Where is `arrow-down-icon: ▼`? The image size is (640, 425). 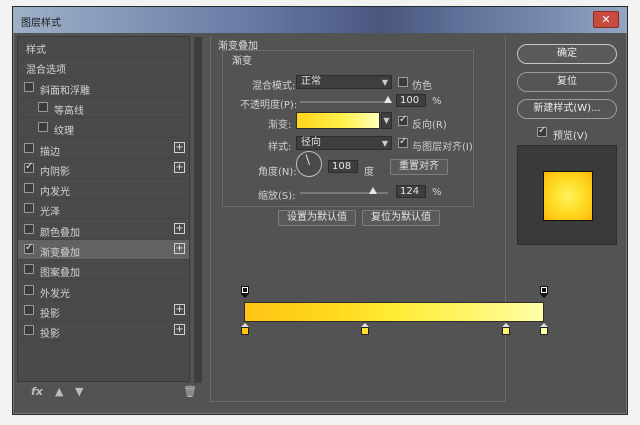 arrow-down-icon: ▼ is located at coordinates (79, 391).